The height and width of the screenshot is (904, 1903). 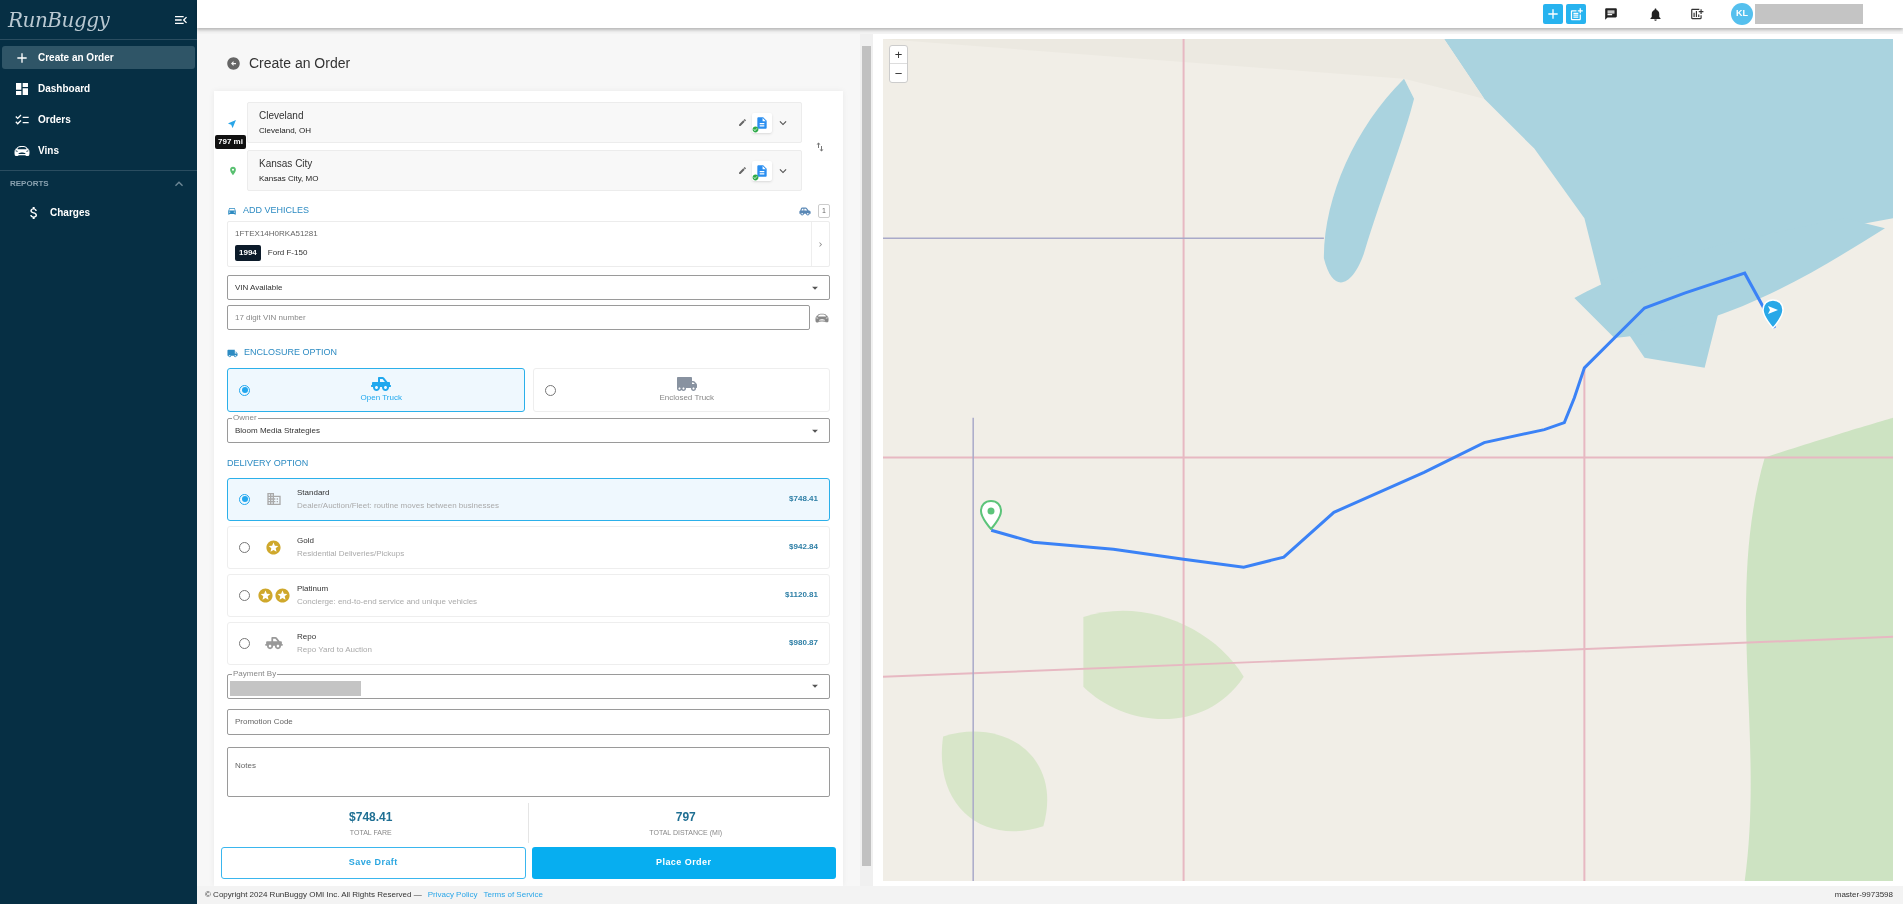 I want to click on option-name: Gold, so click(x=306, y=540).